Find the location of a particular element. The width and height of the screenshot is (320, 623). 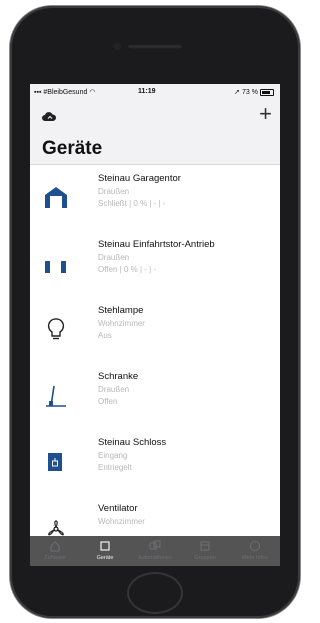

battery-icon is located at coordinates (267, 92).